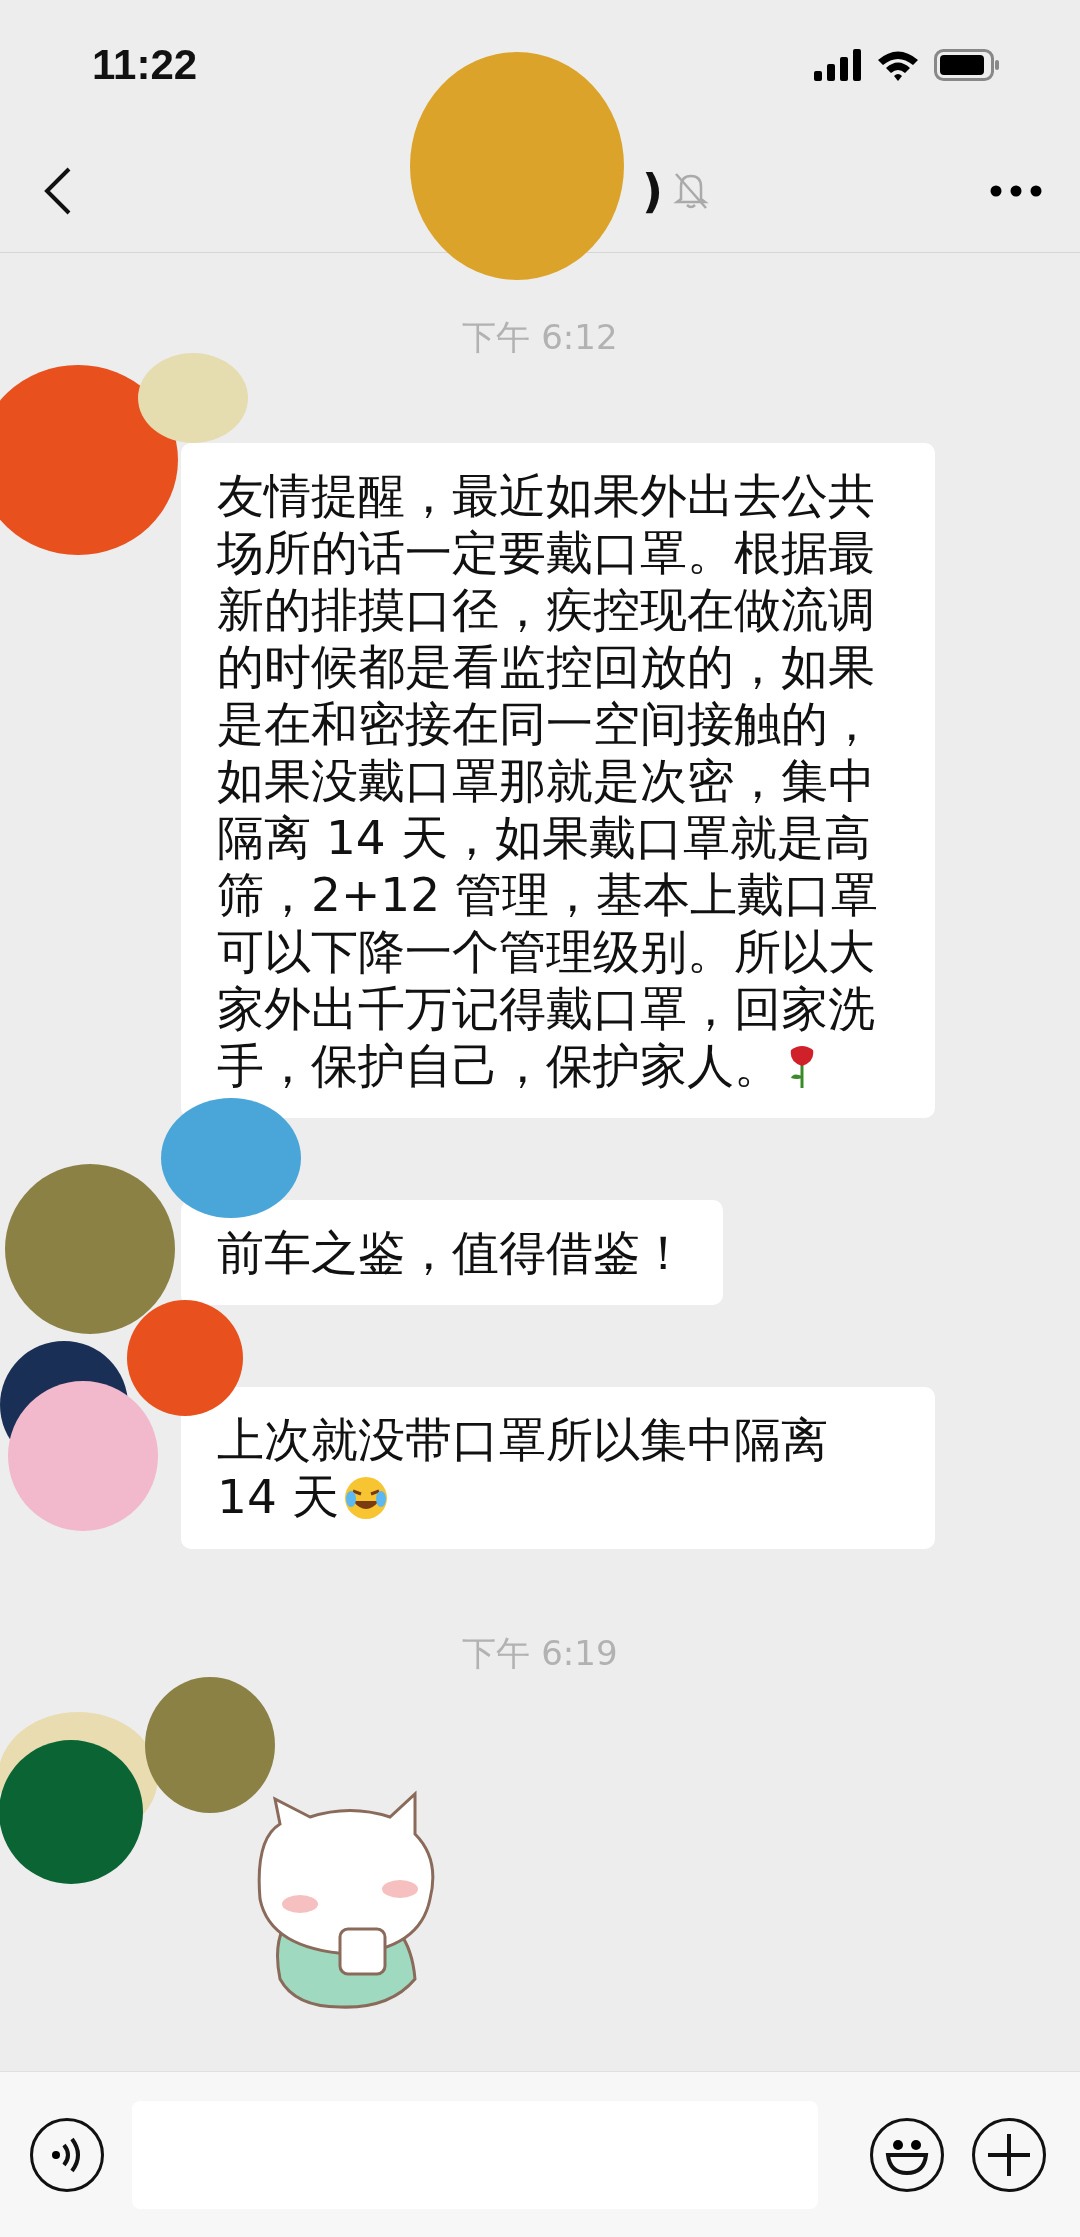  I want to click on plus-icon, so click(1009, 2154).